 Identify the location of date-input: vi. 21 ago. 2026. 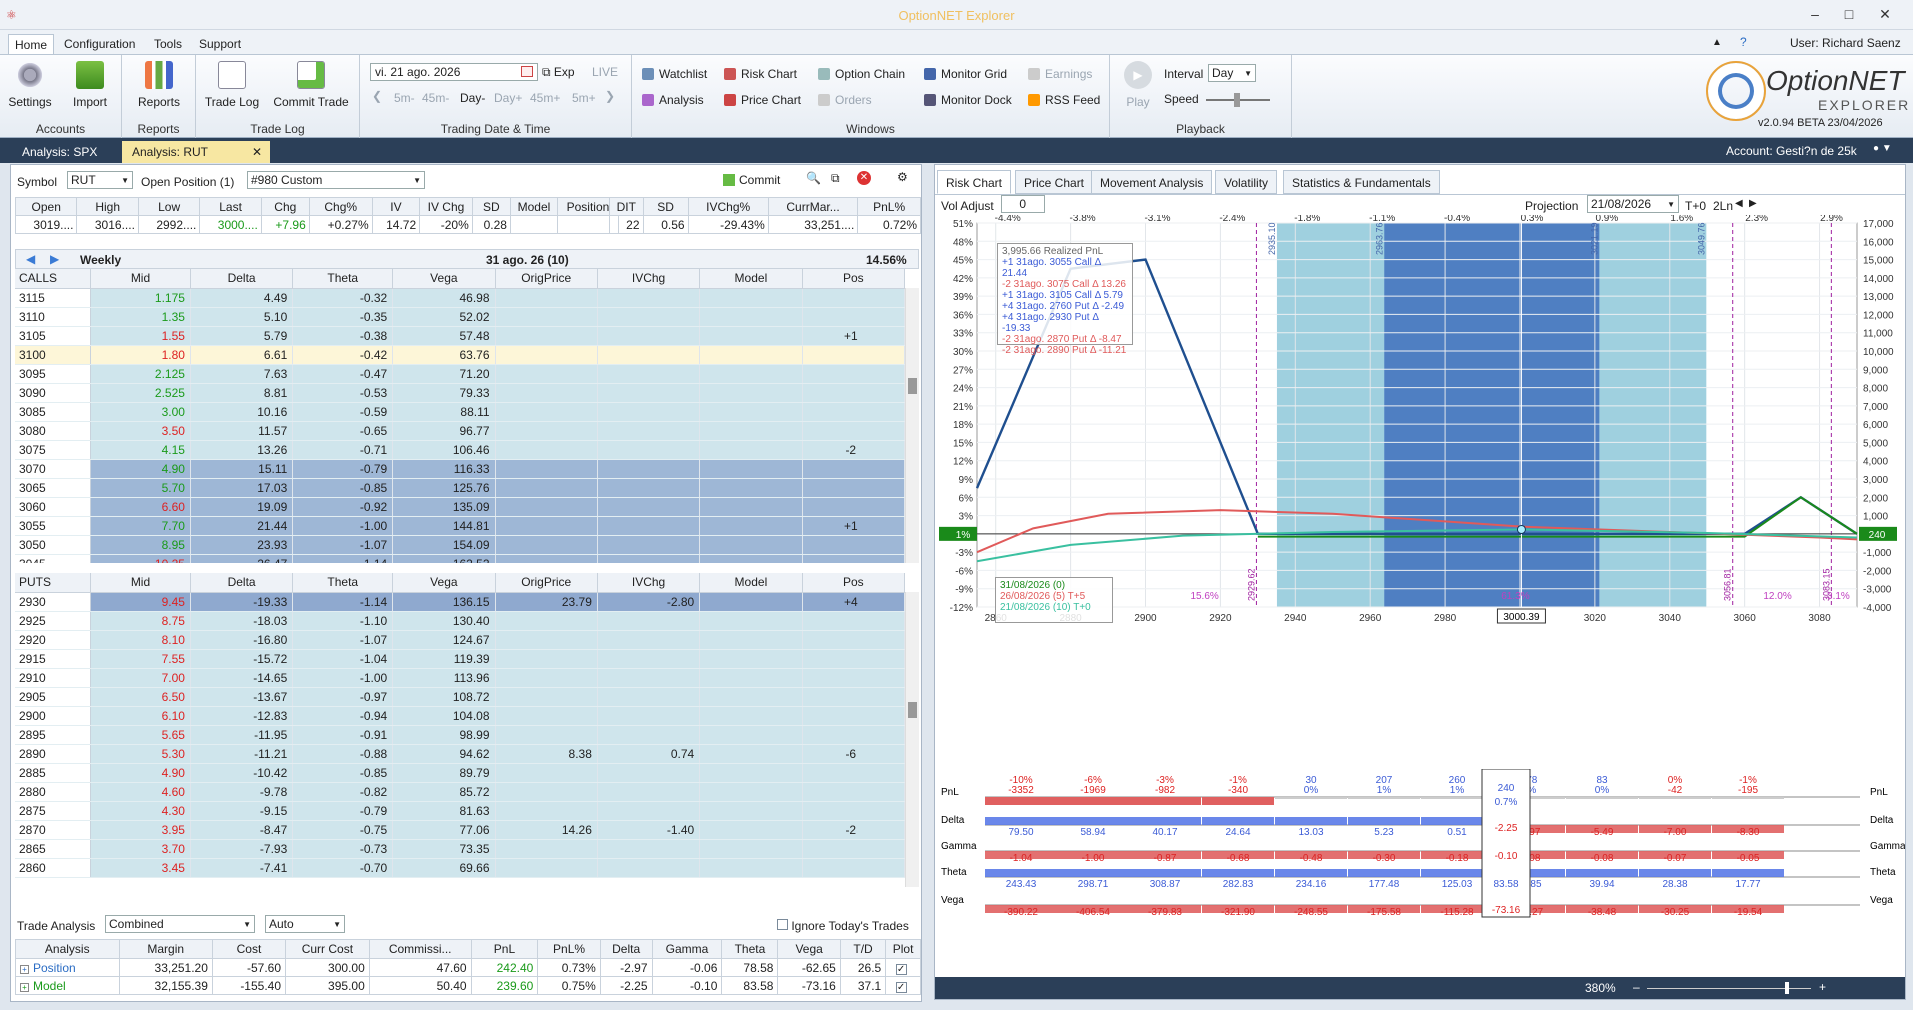
(454, 72).